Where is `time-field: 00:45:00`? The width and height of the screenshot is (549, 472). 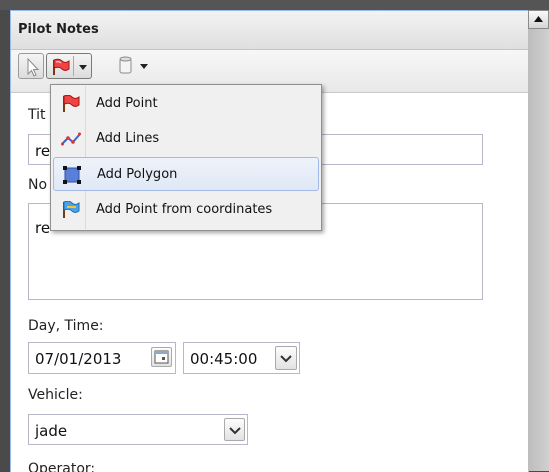 time-field: 00:45:00 is located at coordinates (241, 358).